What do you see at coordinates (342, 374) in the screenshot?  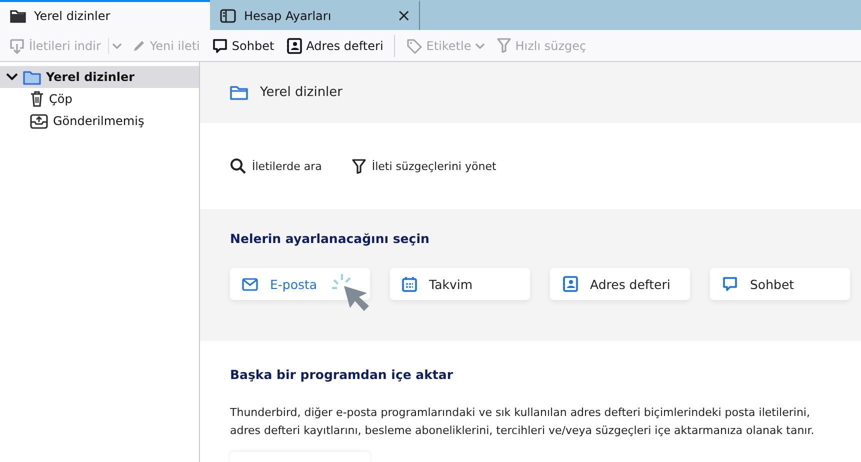 I see `section-heading: Başka bir programdan içe aktar` at bounding box center [342, 374].